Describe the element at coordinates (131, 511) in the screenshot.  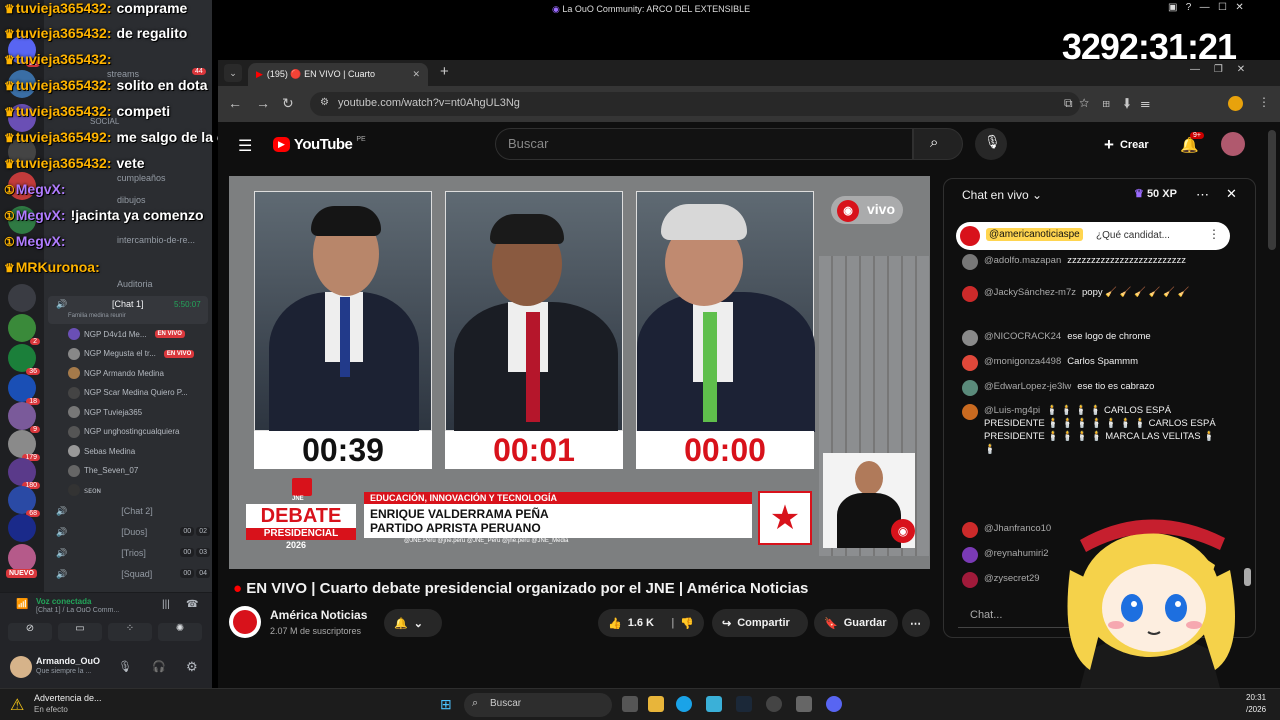
I see `voice-channel: 🔊 [Chat 2]` at that location.